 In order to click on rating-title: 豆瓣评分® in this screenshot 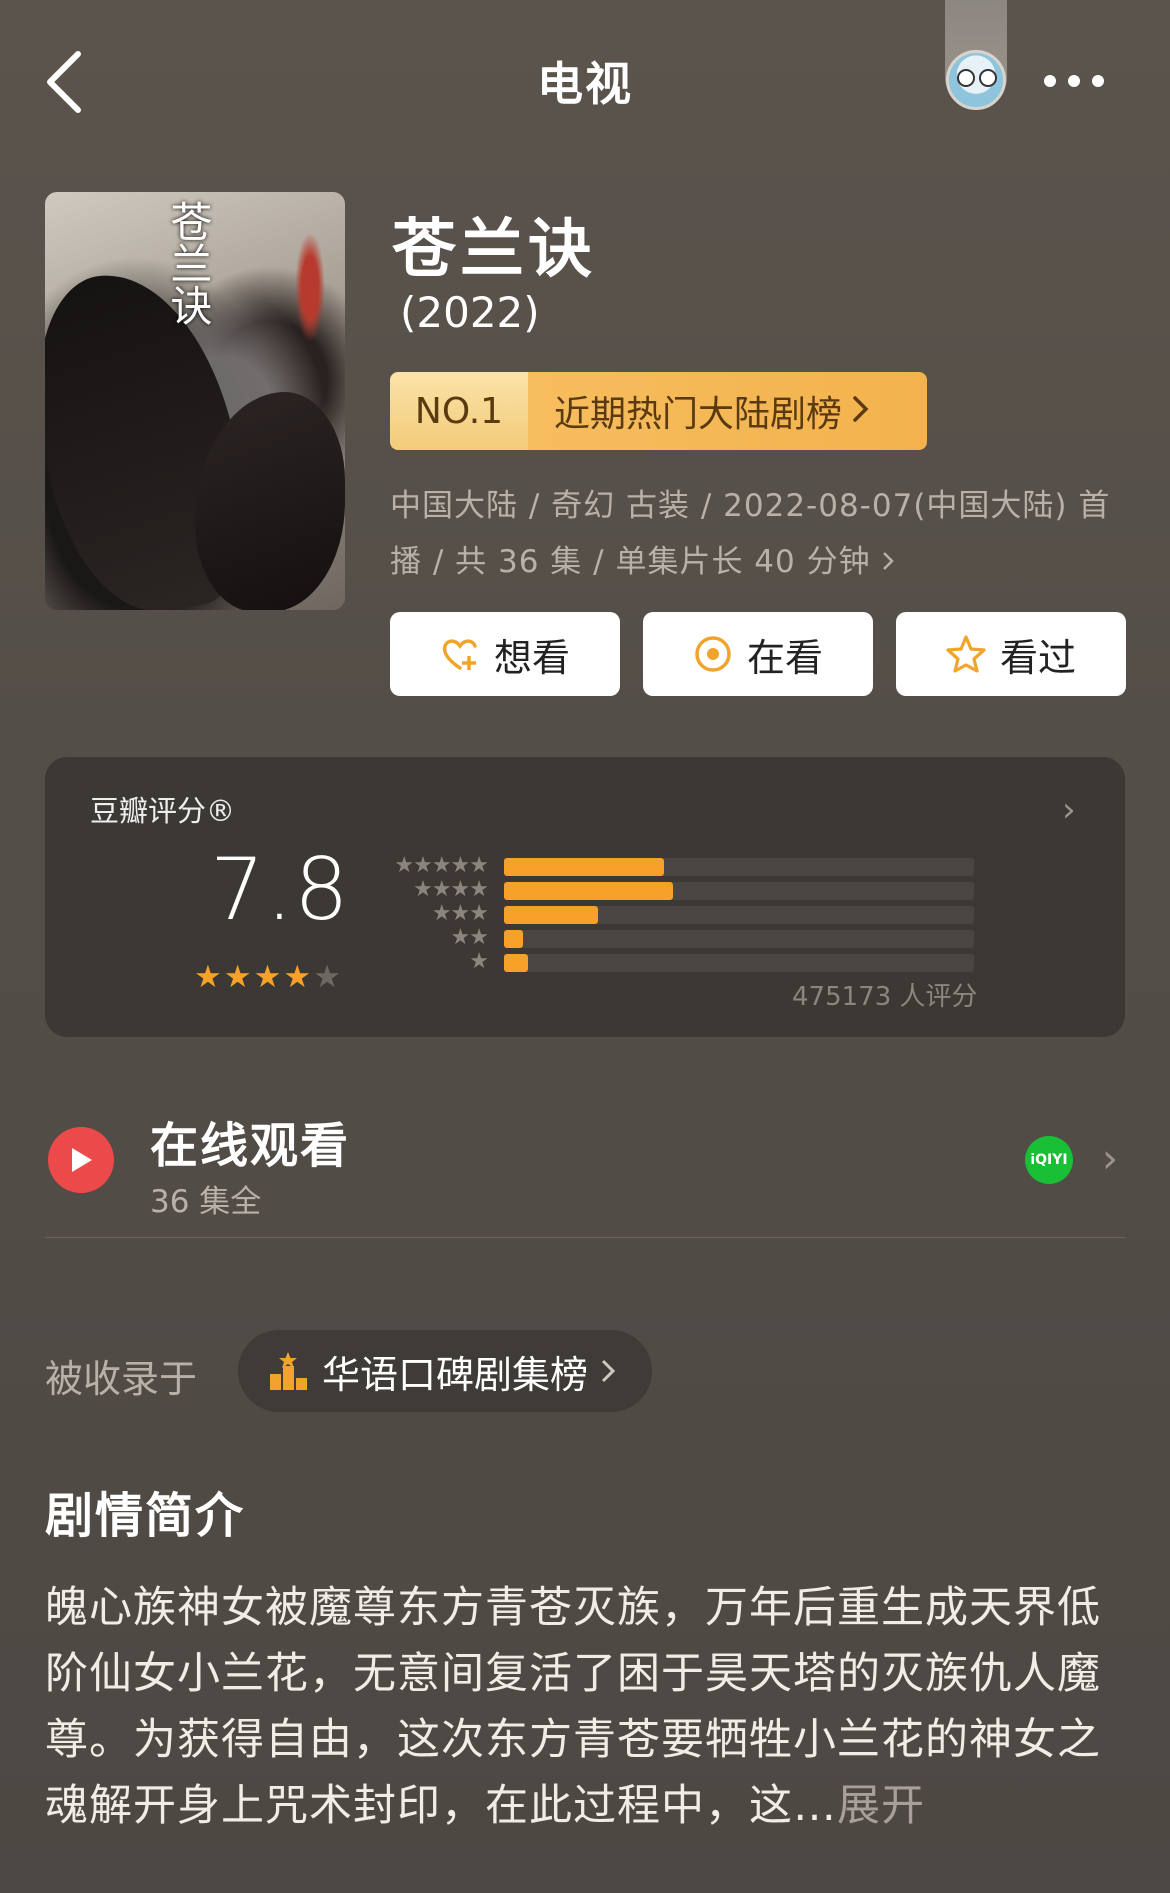, I will do `click(163, 811)`.